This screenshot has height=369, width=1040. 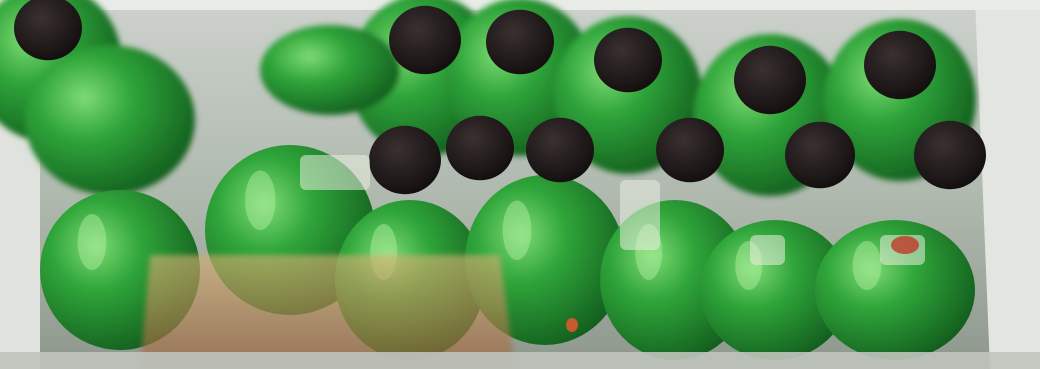 What do you see at coordinates (327, 312) in the screenshot?
I see `amber-reflection` at bounding box center [327, 312].